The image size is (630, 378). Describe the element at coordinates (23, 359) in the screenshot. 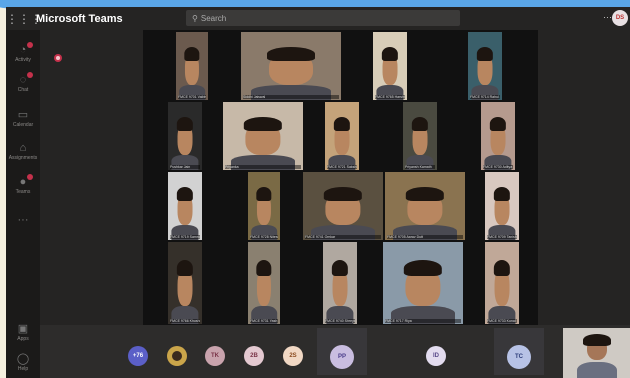

I see `help-icon: ◯` at that location.